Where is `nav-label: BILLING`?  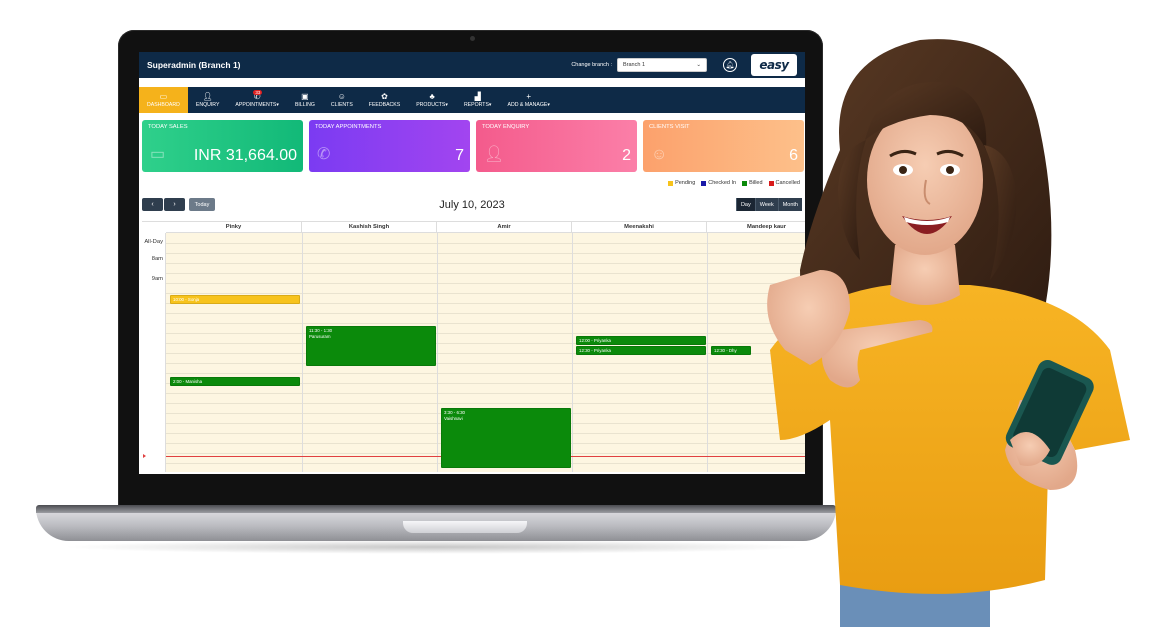
nav-label: BILLING is located at coordinates (304, 105).